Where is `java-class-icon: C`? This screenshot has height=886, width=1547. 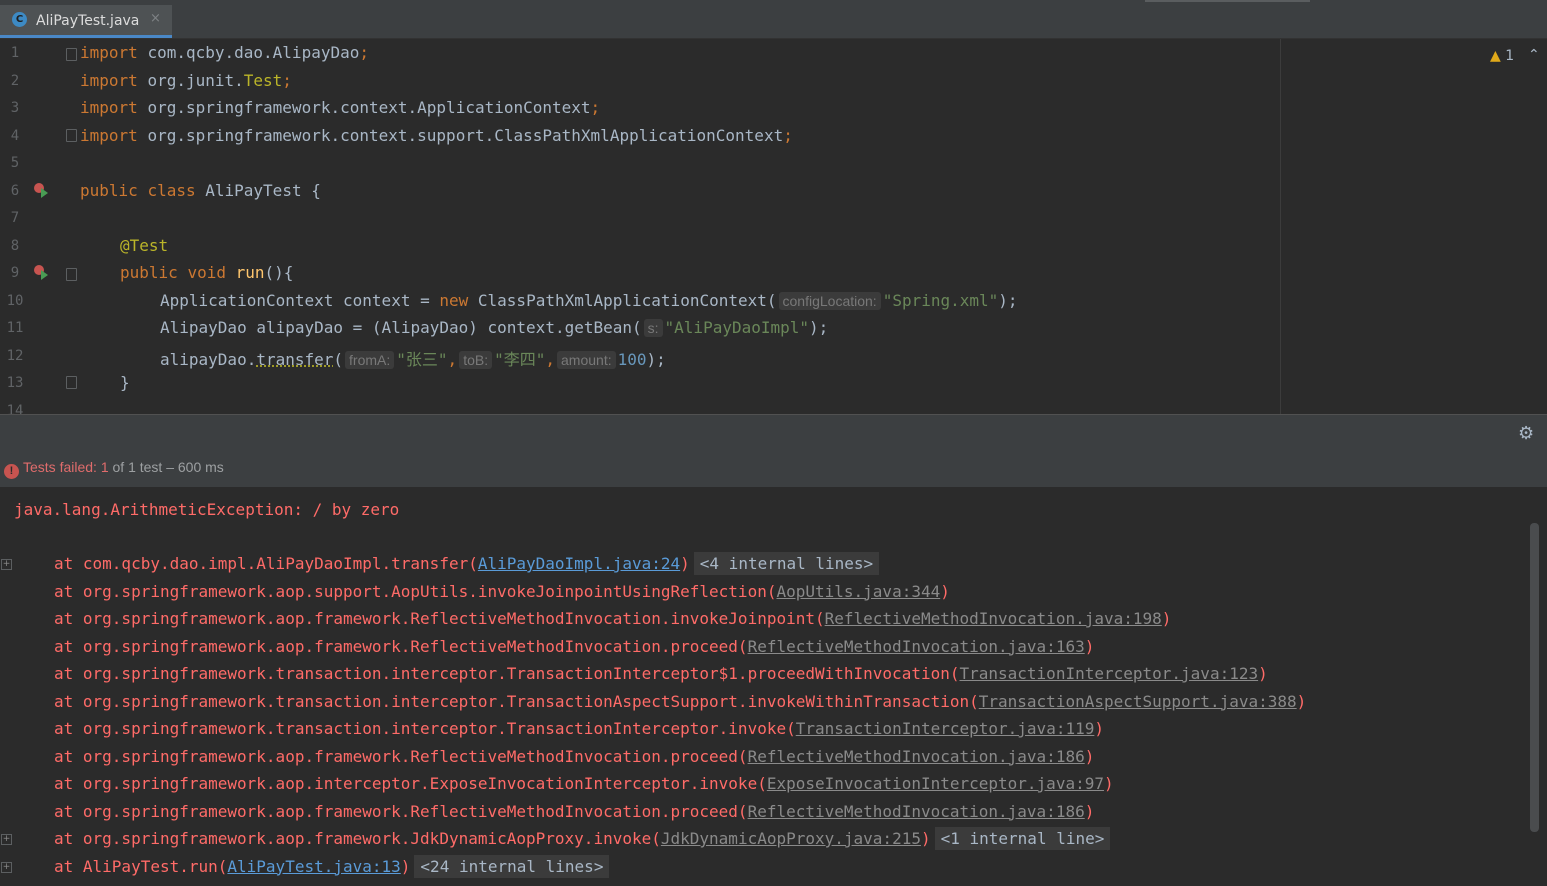
java-class-icon: C is located at coordinates (19, 19).